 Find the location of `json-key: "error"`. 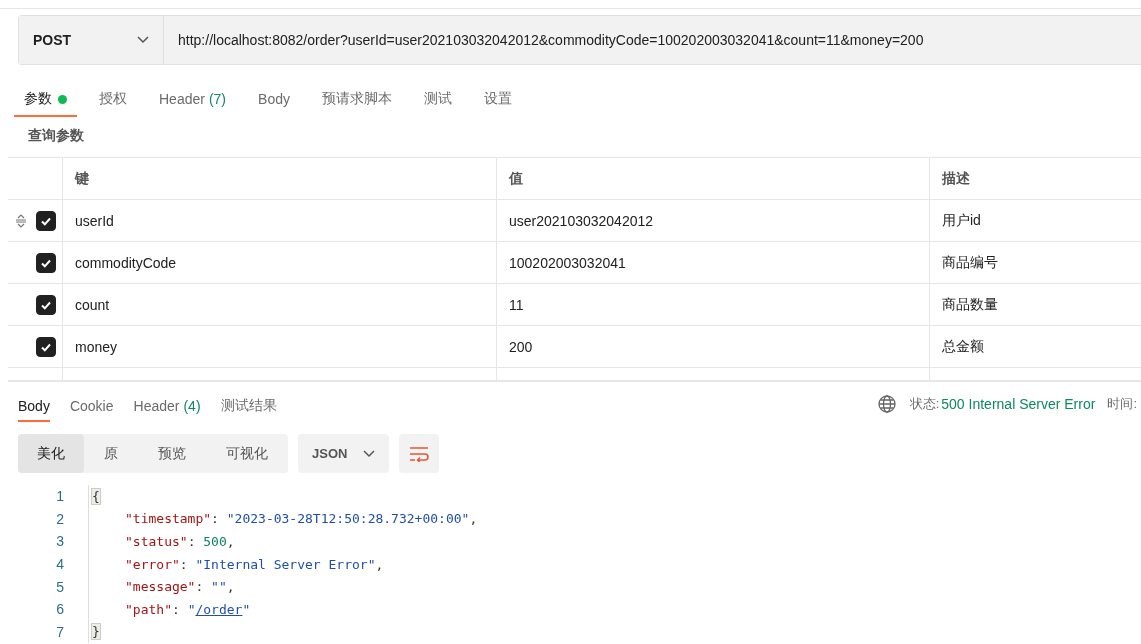

json-key: "error" is located at coordinates (152, 564).